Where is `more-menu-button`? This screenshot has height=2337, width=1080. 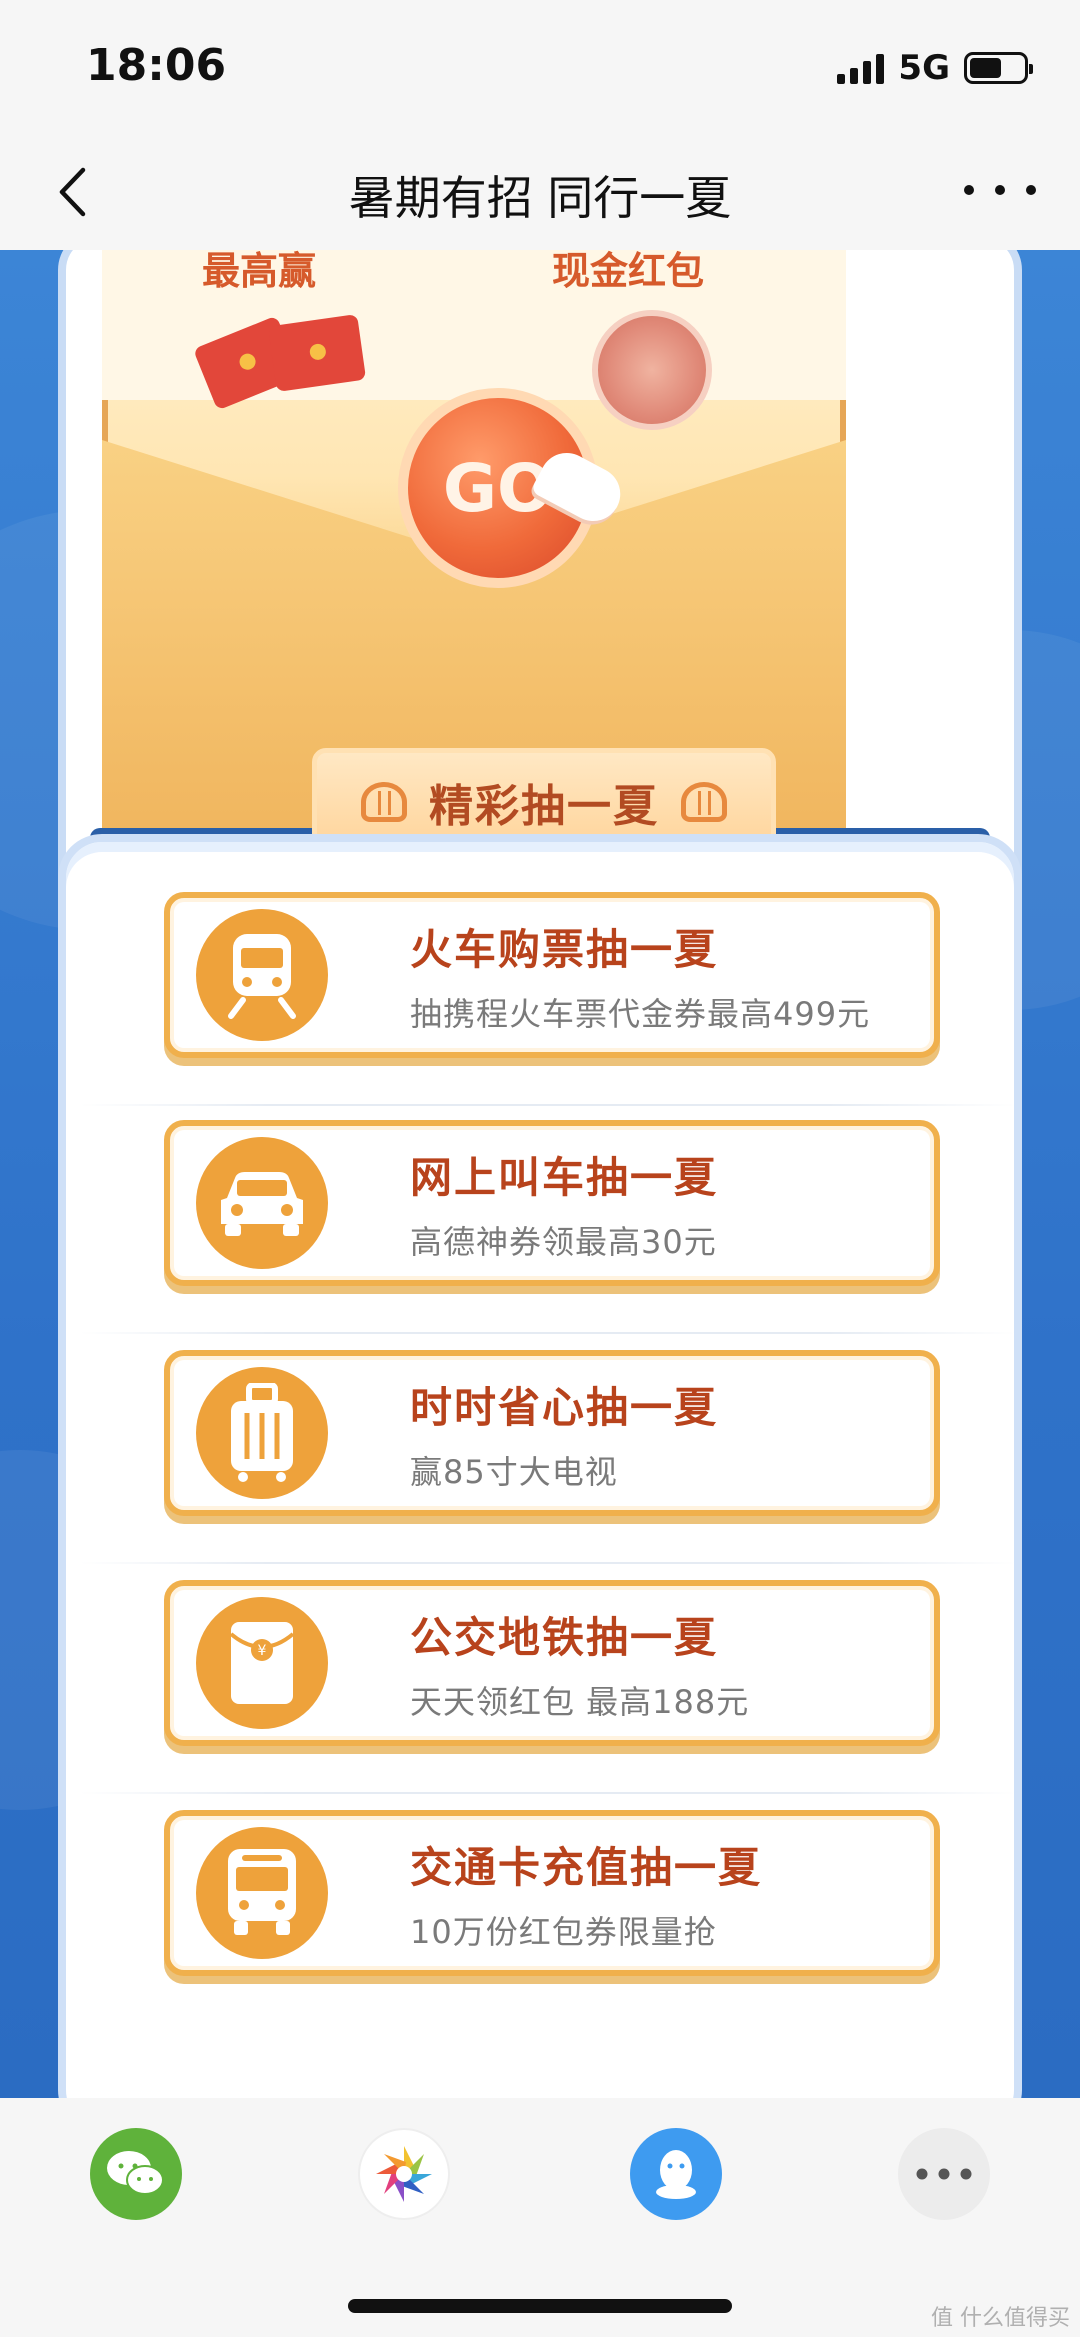
more-menu-button is located at coordinates (1000, 190).